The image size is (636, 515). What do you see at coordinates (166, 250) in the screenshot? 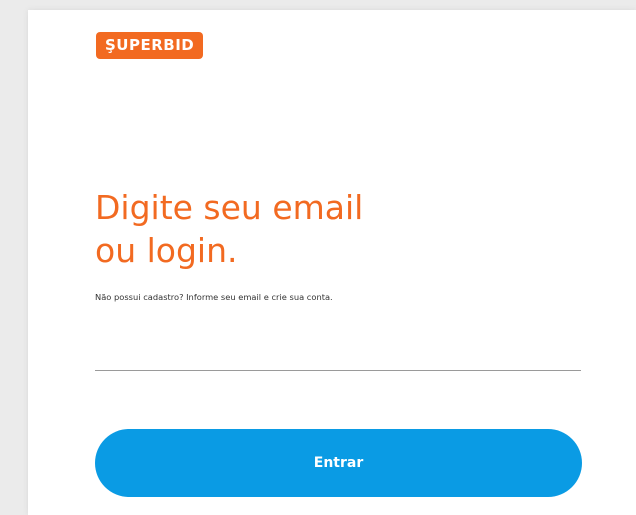
I see `title-line-2: ou login.` at bounding box center [166, 250].